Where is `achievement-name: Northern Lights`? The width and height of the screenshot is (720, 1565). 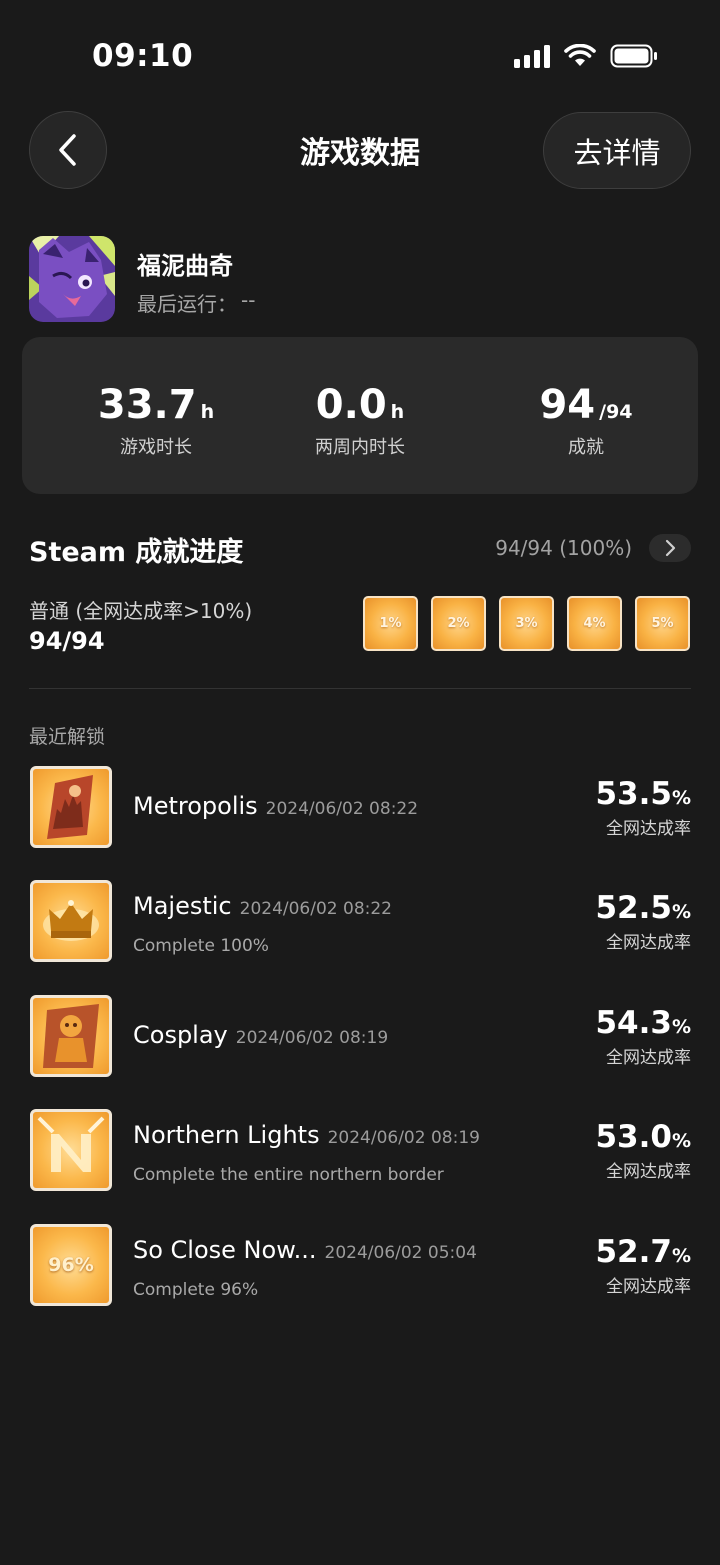 achievement-name: Northern Lights is located at coordinates (226, 1135).